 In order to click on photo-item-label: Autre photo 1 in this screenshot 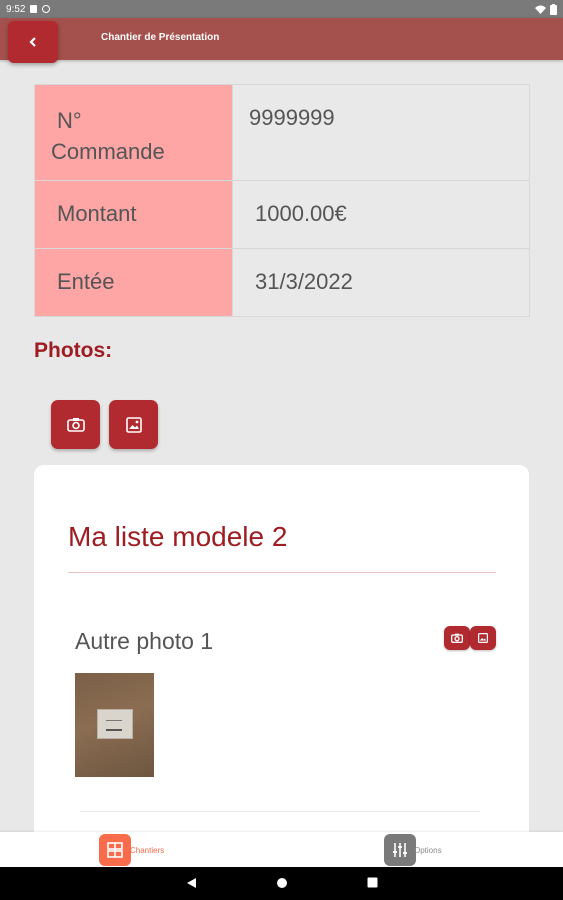, I will do `click(144, 641)`.